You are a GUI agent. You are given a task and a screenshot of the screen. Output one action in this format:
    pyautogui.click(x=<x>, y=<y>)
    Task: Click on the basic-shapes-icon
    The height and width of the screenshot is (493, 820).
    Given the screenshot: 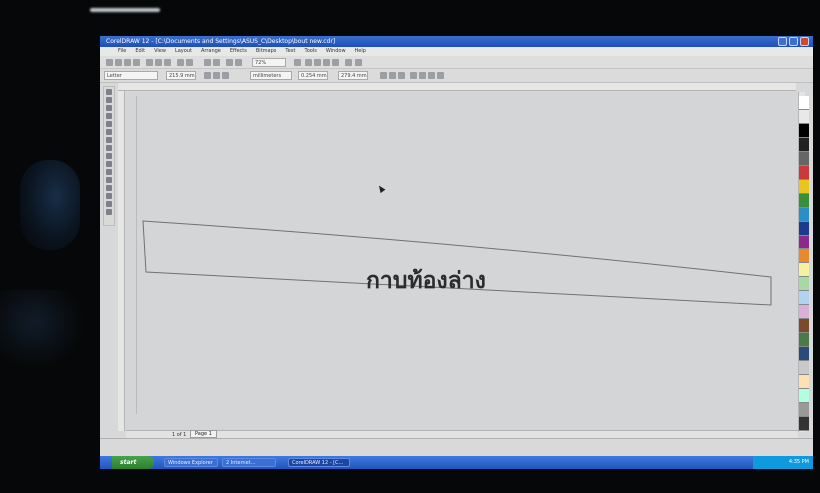 What is the action you would take?
    pyautogui.click(x=109, y=164)
    